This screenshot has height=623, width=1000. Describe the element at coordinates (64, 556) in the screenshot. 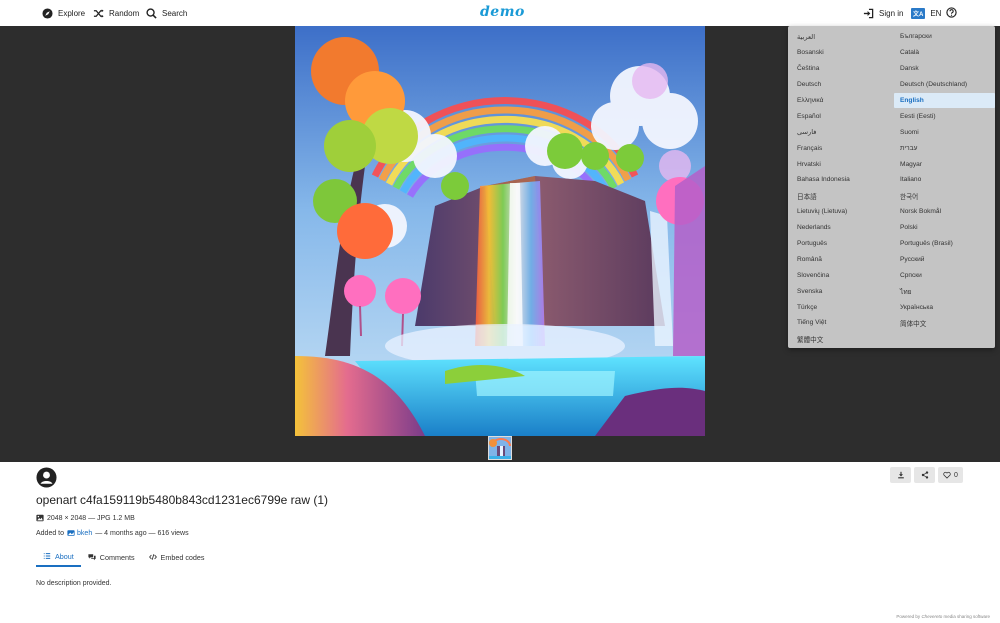

I see `tab-about-label: About` at that location.